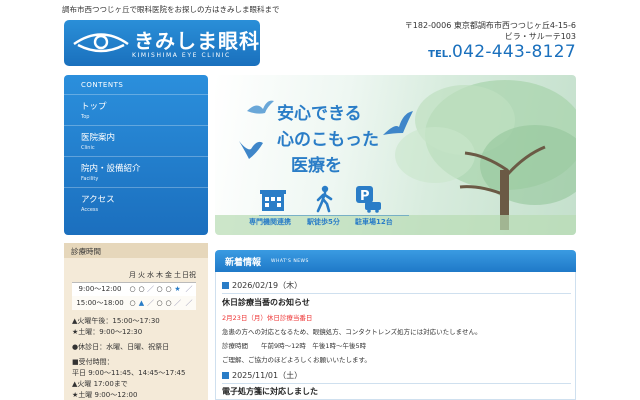 The image size is (640, 400). Describe the element at coordinates (319, 114) in the screenshot. I see `hero-line-1: 安心できる` at that location.